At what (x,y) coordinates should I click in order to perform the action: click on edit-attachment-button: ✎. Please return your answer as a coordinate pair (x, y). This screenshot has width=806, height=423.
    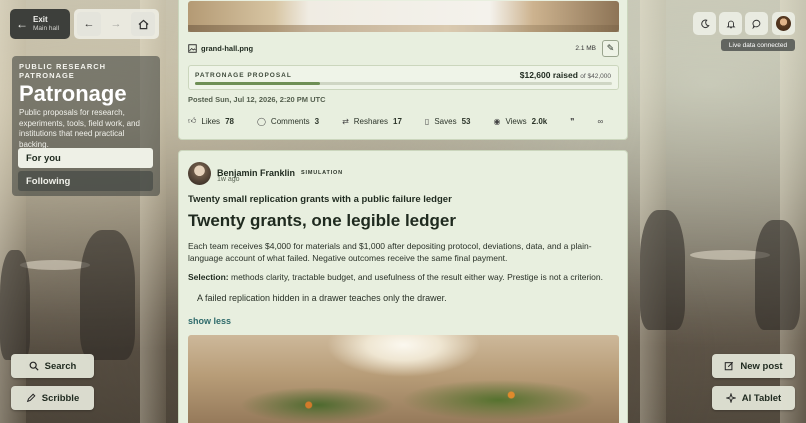
    Looking at the image, I should click on (610, 48).